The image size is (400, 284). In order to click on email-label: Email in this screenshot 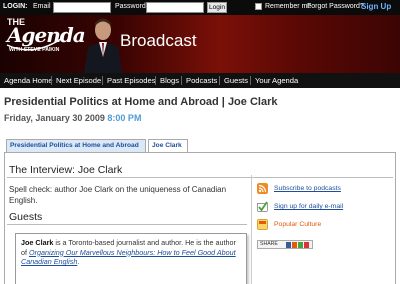, I will do `click(42, 6)`.